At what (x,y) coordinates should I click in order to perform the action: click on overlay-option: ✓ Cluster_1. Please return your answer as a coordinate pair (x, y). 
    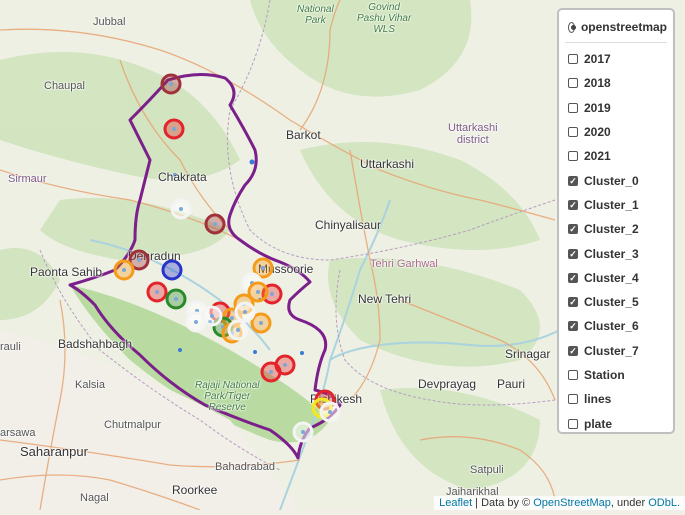
    Looking at the image, I should click on (616, 205).